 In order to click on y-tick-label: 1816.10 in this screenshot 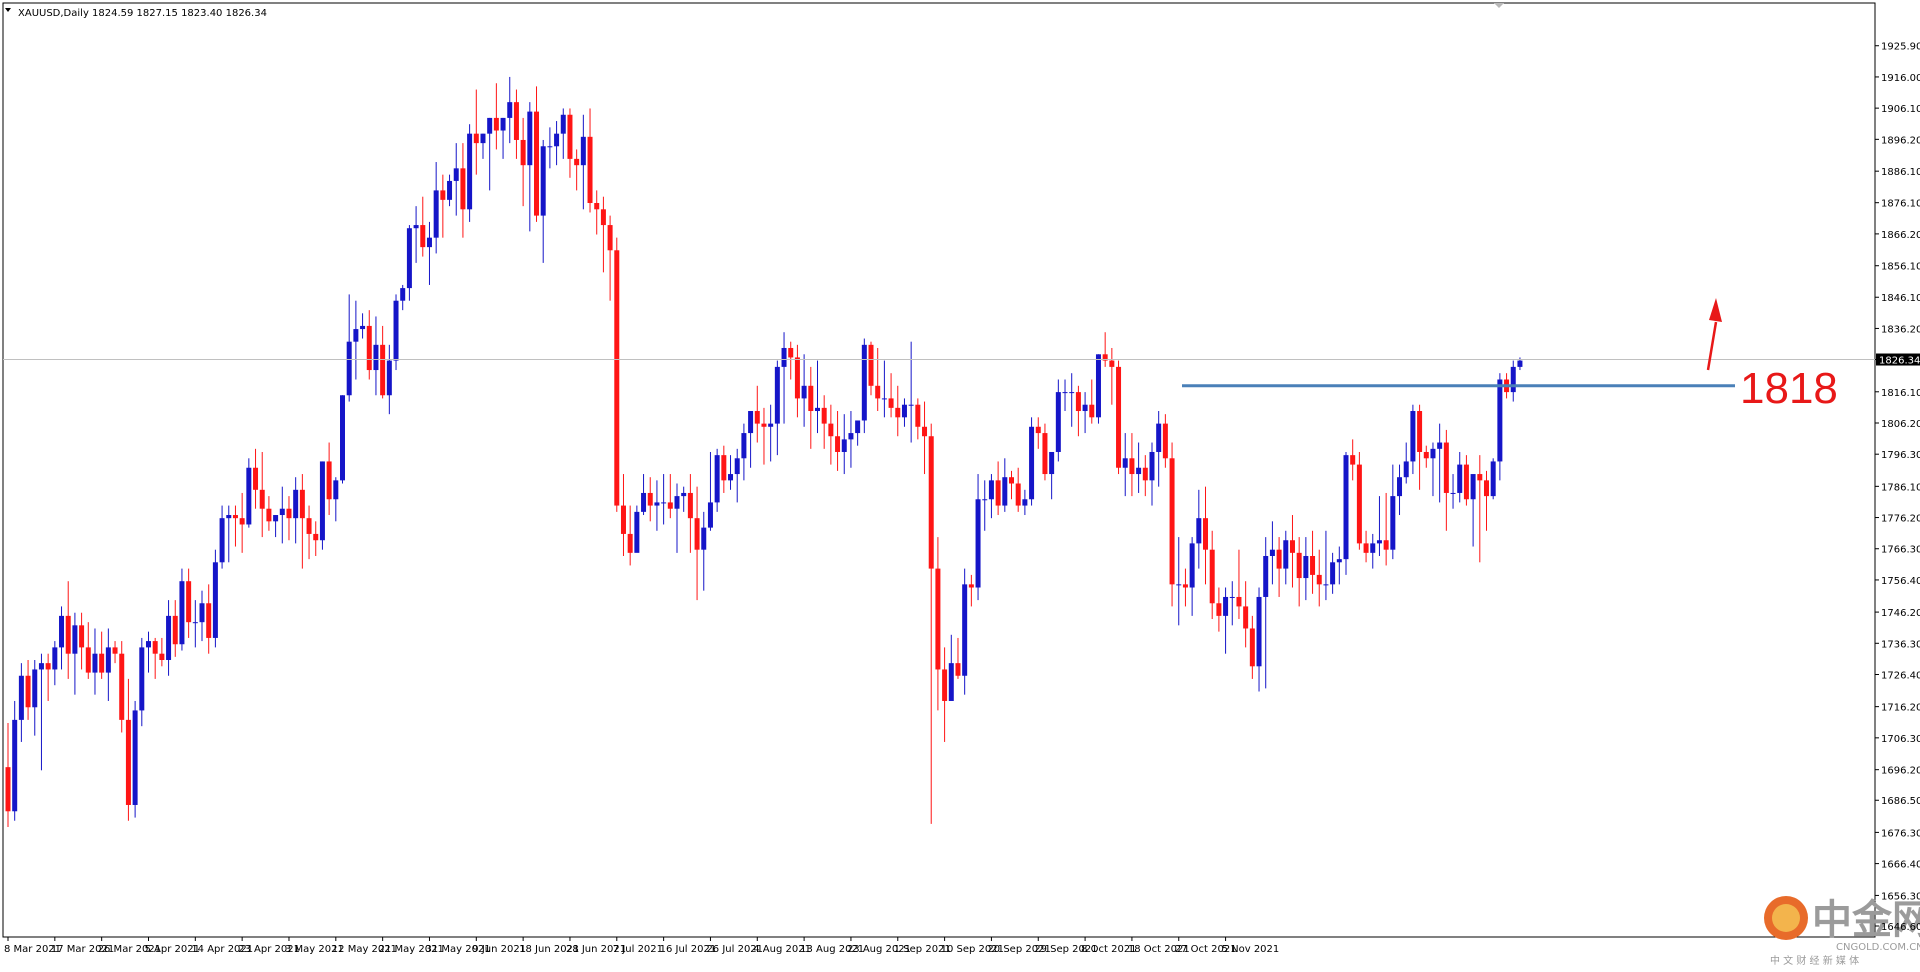, I will do `click(1900, 393)`.